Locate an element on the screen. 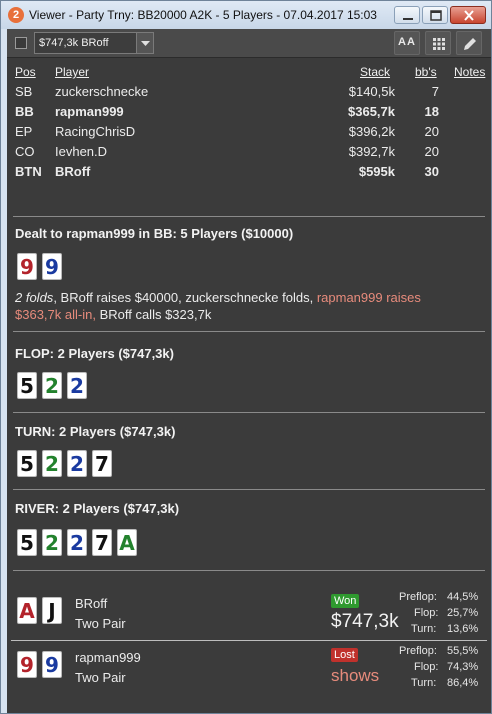 The width and height of the screenshot is (492, 714). close-icon is located at coordinates (469, 15).